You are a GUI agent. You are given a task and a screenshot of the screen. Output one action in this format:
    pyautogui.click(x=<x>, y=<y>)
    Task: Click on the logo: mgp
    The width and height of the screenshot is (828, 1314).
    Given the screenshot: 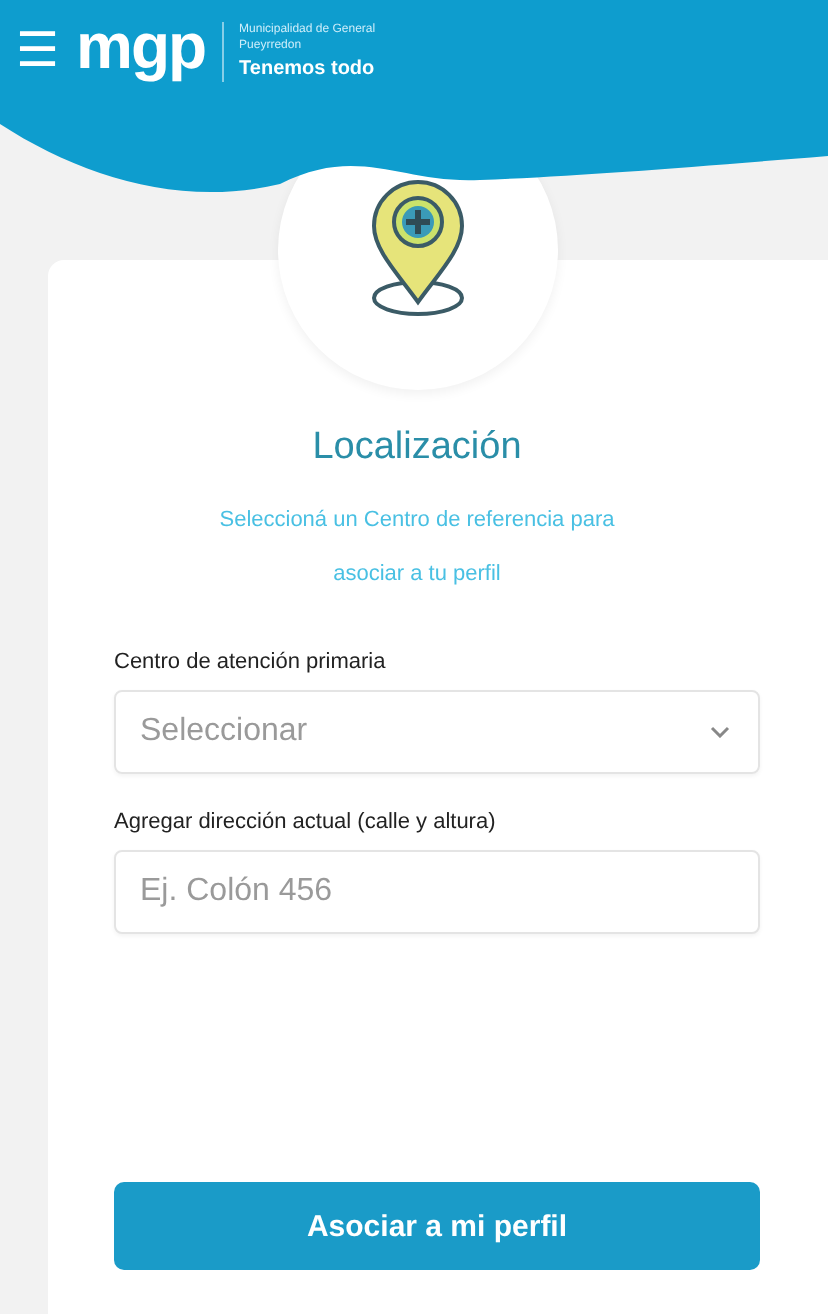 What is the action you would take?
    pyautogui.click(x=141, y=46)
    